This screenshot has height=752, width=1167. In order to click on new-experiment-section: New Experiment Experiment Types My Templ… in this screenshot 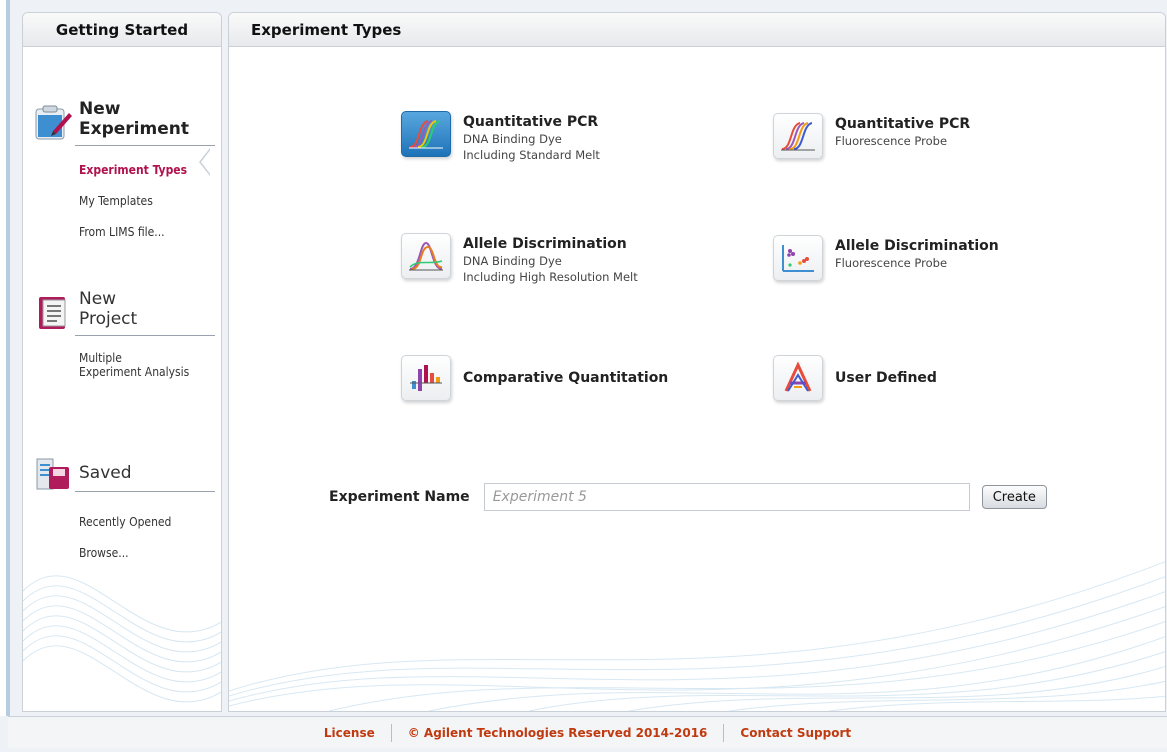, I will do `click(123, 169)`.